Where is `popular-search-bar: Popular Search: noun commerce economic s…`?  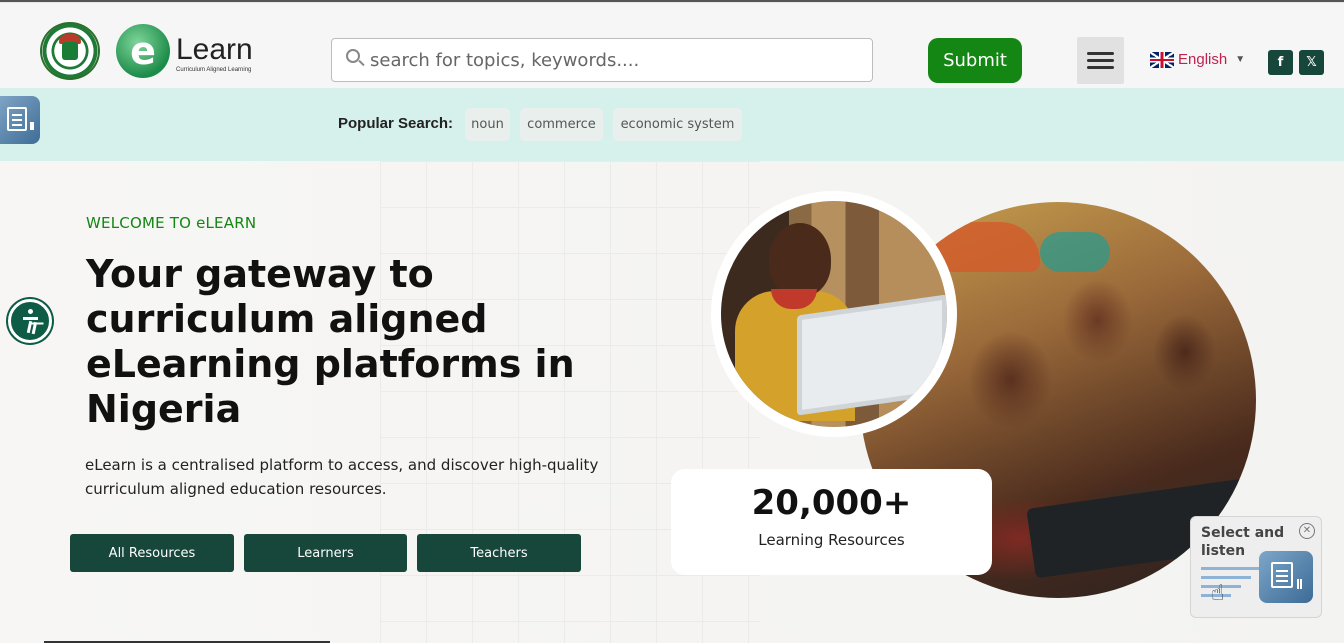 popular-search-bar: Popular Search: noun commerce economic s… is located at coordinates (672, 124).